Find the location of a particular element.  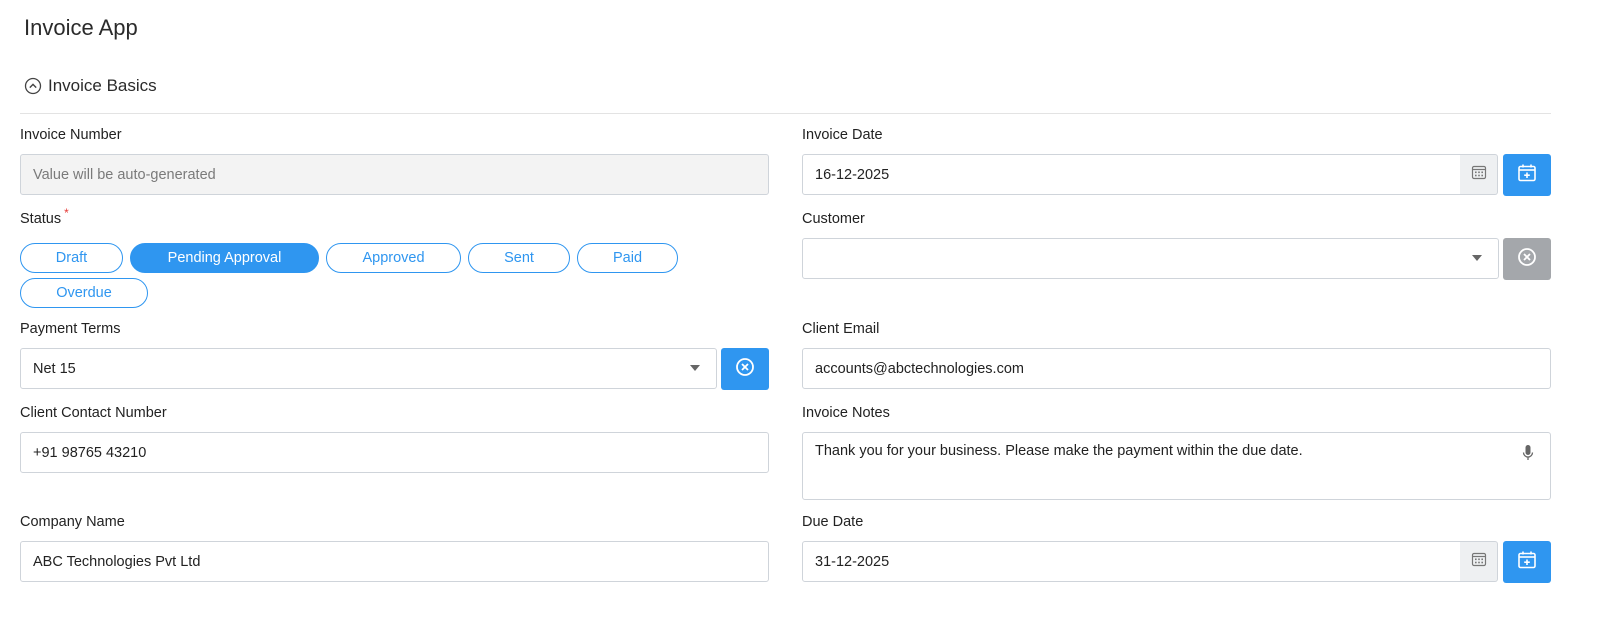

status-pill-draft: Draft is located at coordinates (71, 258).